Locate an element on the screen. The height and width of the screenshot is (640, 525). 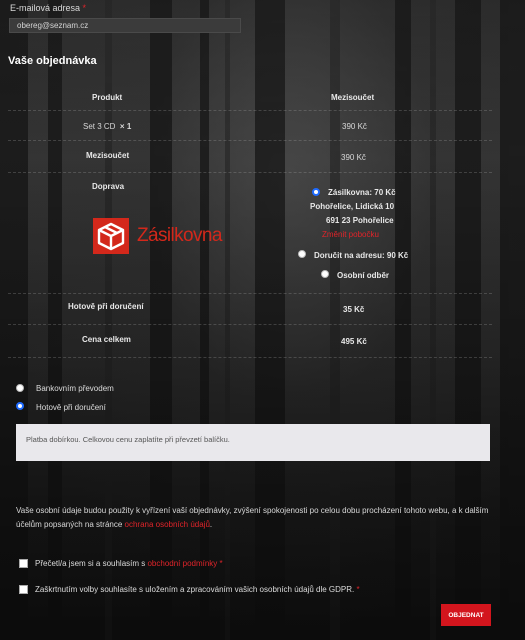
total-value: 495 Kč is located at coordinates (354, 341).